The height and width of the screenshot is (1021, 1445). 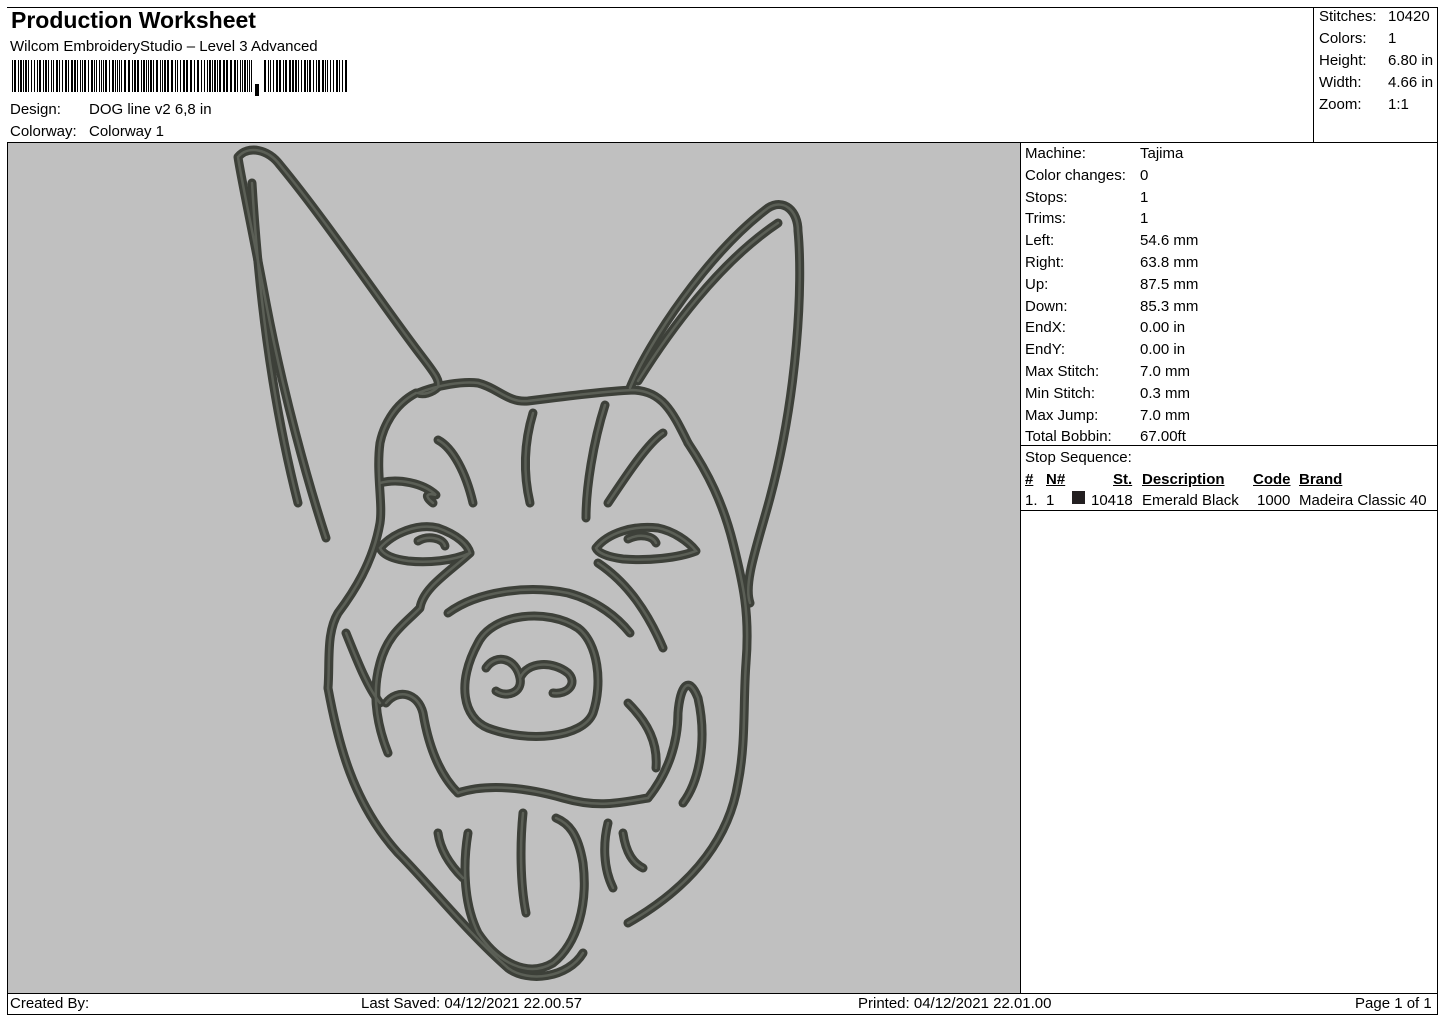 What do you see at coordinates (257, 90) in the screenshot?
I see `barcode-comma-mark` at bounding box center [257, 90].